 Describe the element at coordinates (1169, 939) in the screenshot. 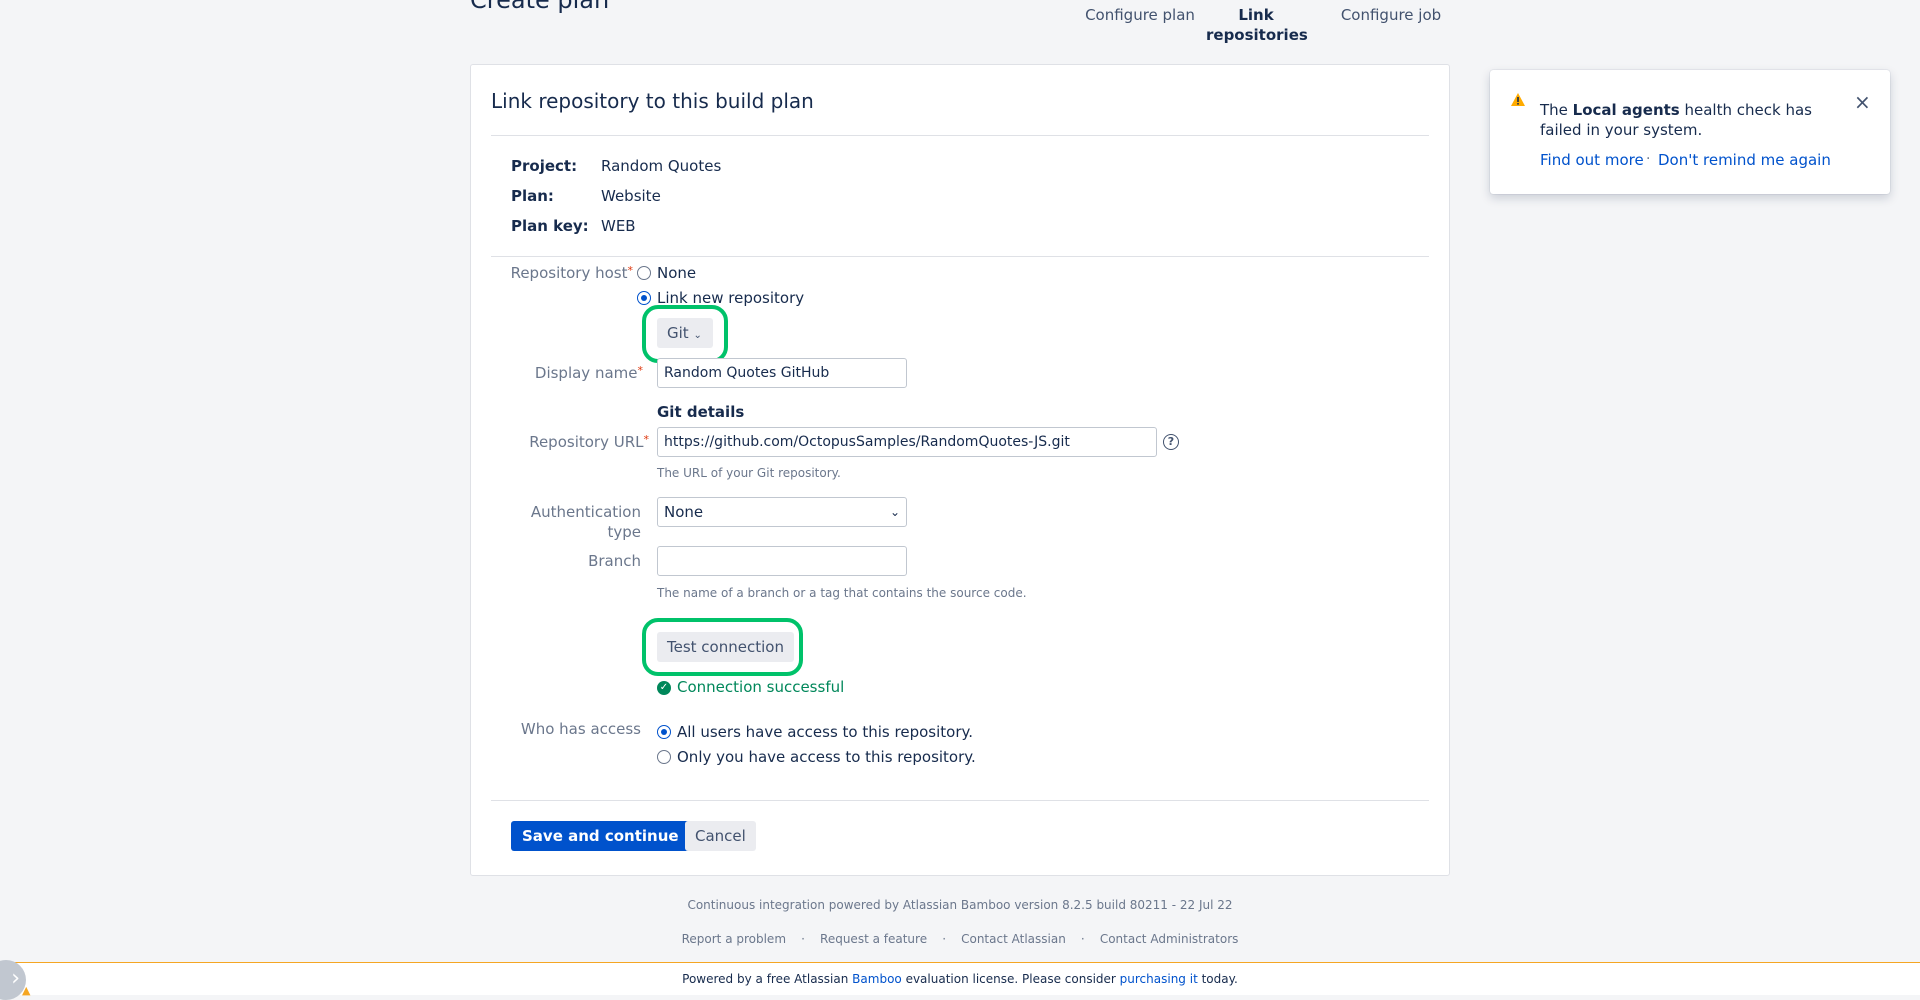

I see `contact-administrators-link: Contact Administrators` at that location.